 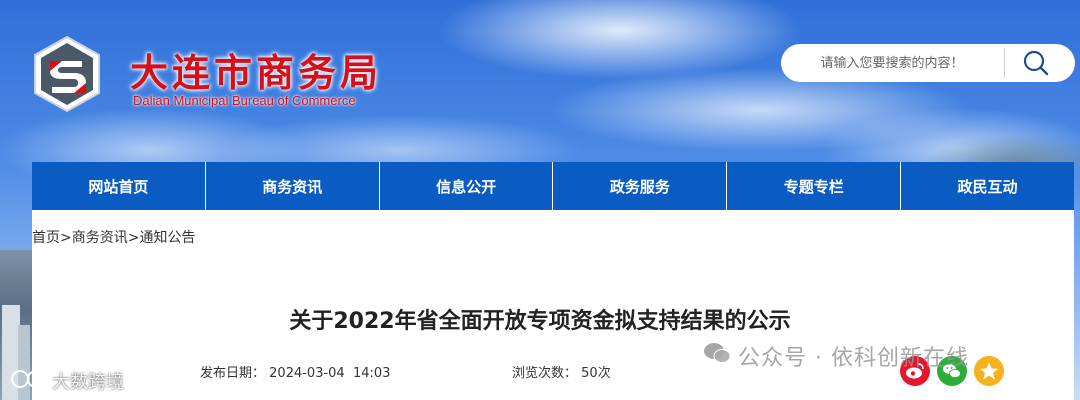 What do you see at coordinates (330, 373) in the screenshot?
I see `publish-date-value: 2024-03-04 14:03` at bounding box center [330, 373].